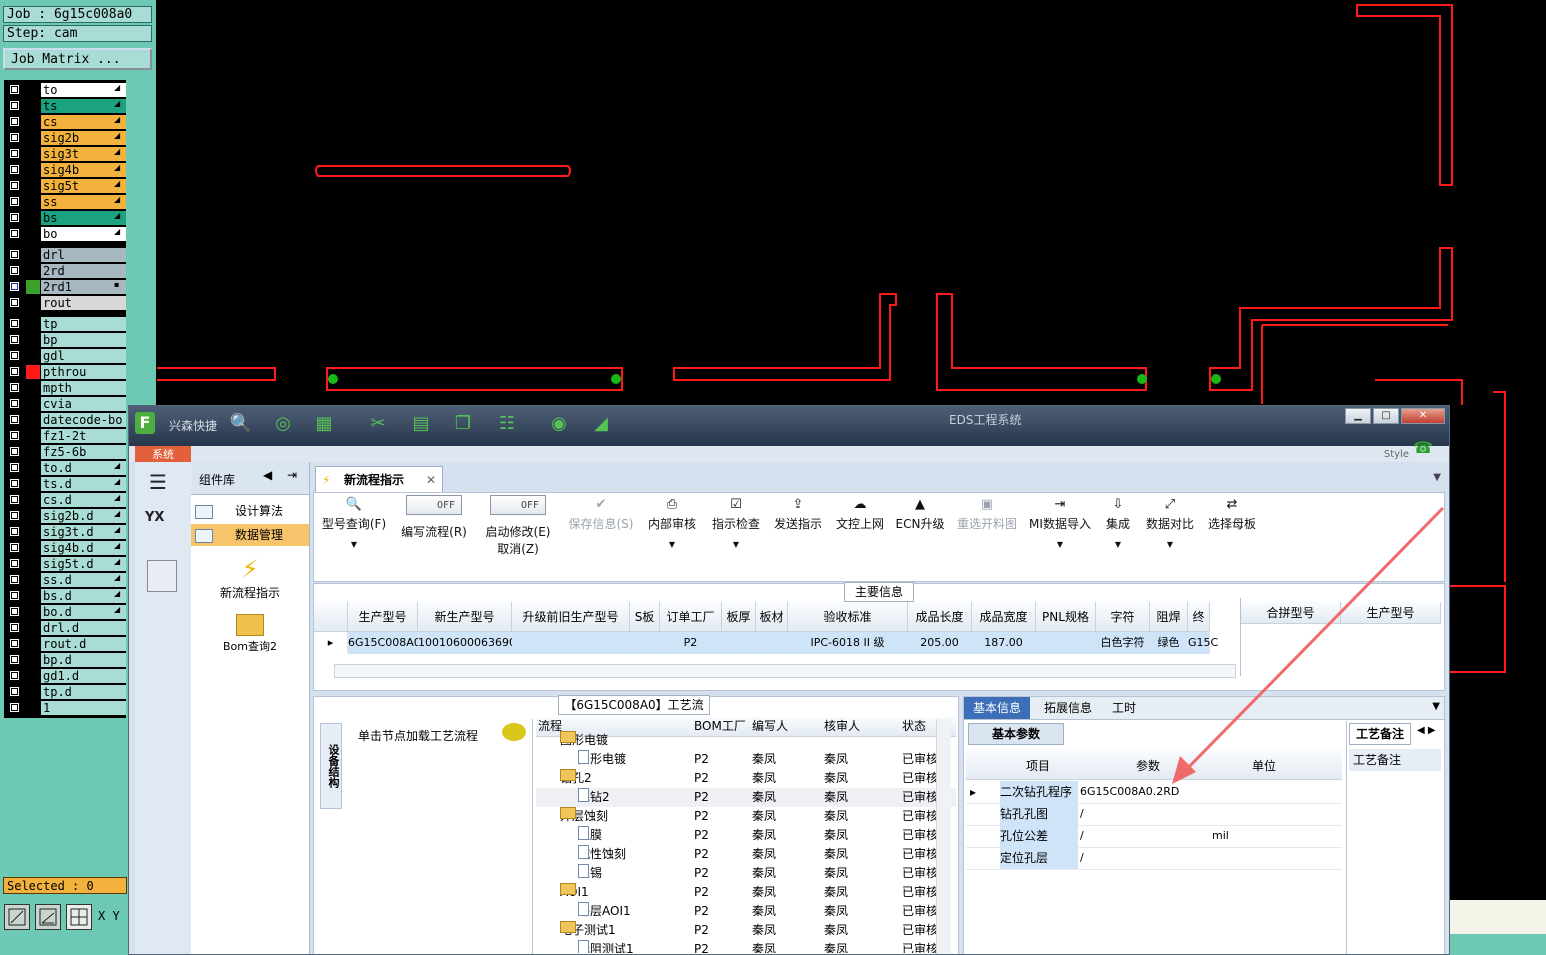 This screenshot has width=1546, height=955. What do you see at coordinates (920, 535) in the screenshot?
I see `ecn-upgrade-button: ▲ ECN升级` at bounding box center [920, 535].